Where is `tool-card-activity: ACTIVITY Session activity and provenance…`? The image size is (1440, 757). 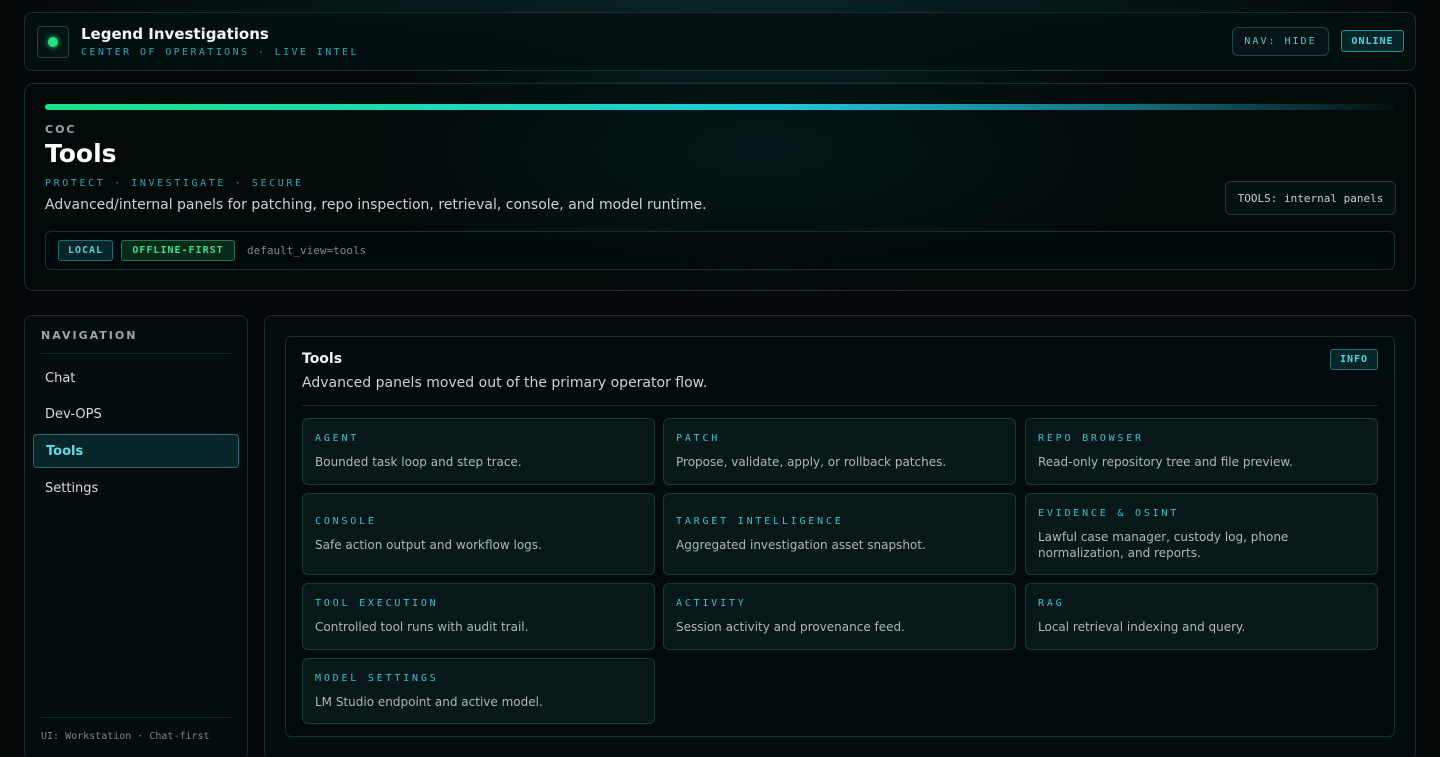
tool-card-activity: ACTIVITY Session activity and provenance… is located at coordinates (839, 616).